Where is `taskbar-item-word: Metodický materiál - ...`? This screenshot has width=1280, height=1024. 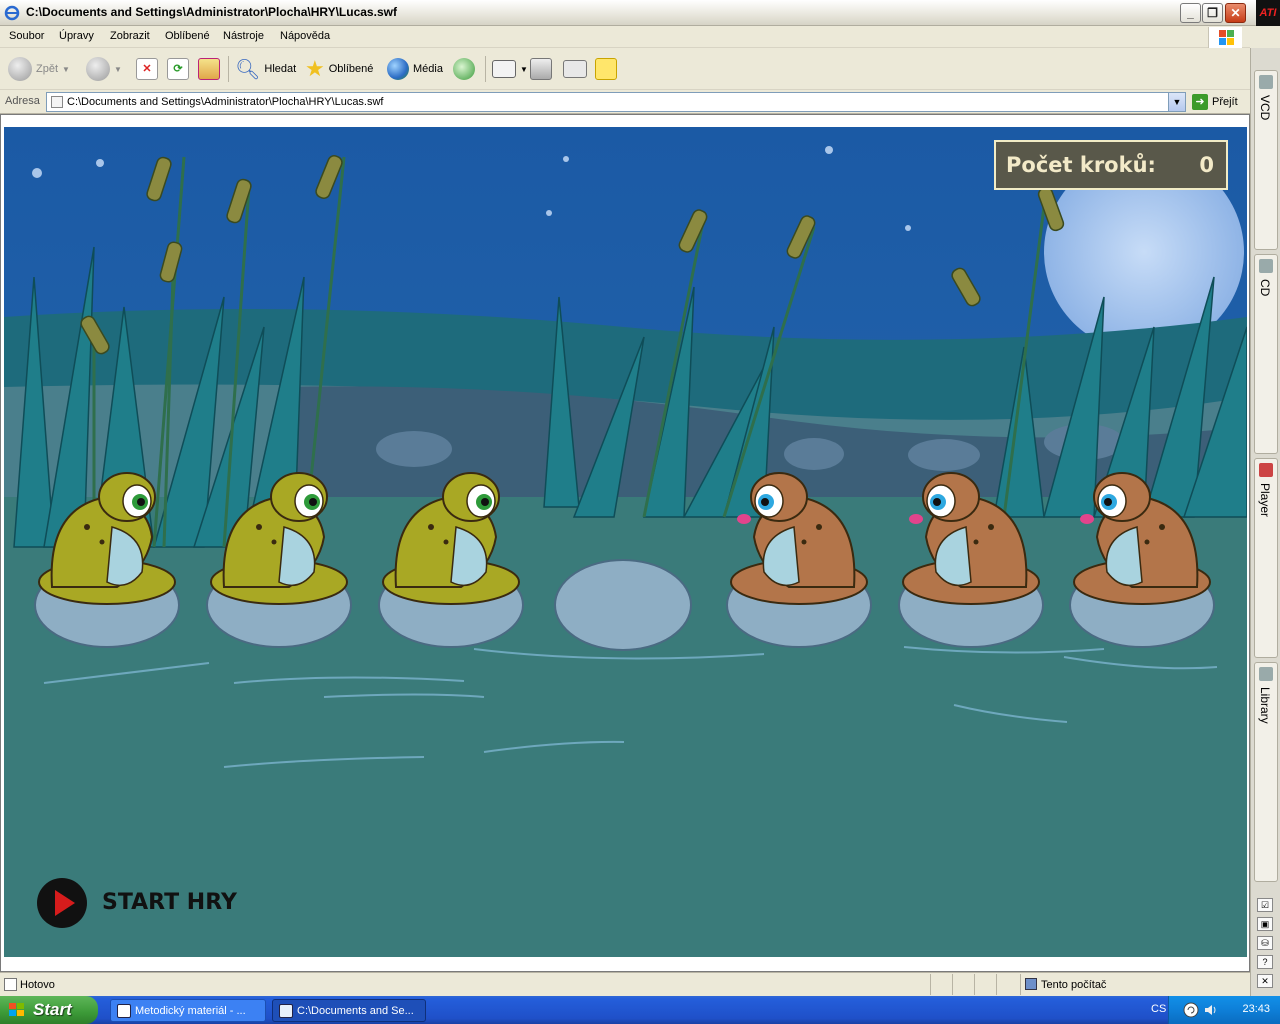 taskbar-item-word: Metodický materiál - ... is located at coordinates (188, 1010).